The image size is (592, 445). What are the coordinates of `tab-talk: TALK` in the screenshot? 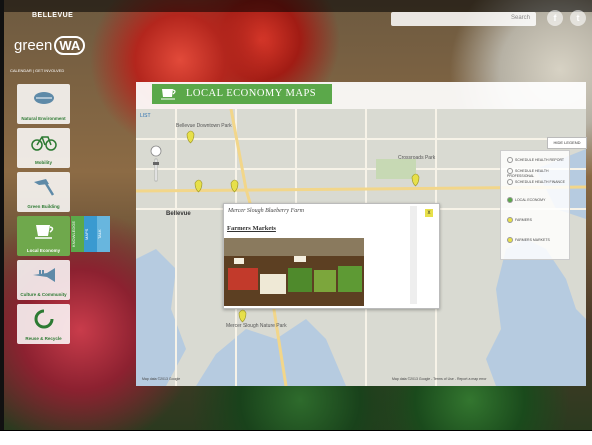 It's located at (103, 234).